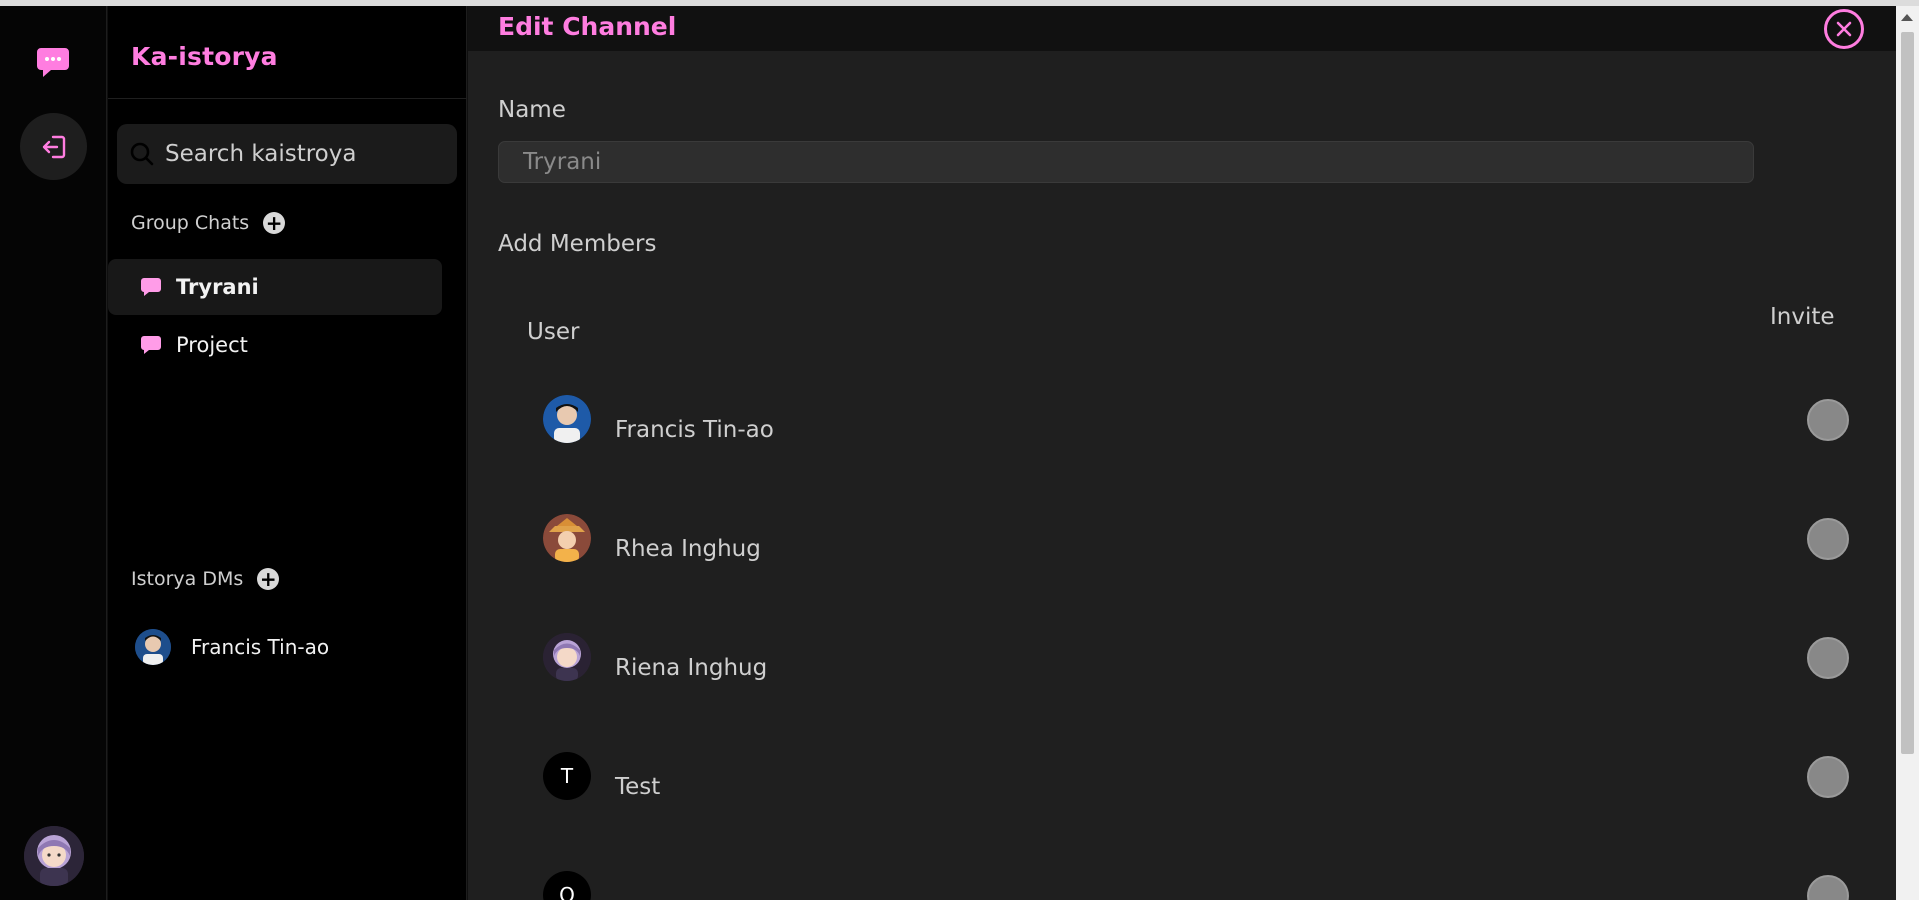 The image size is (1919, 900). Describe the element at coordinates (275, 345) in the screenshot. I see `group-chat-item-project: Project` at that location.